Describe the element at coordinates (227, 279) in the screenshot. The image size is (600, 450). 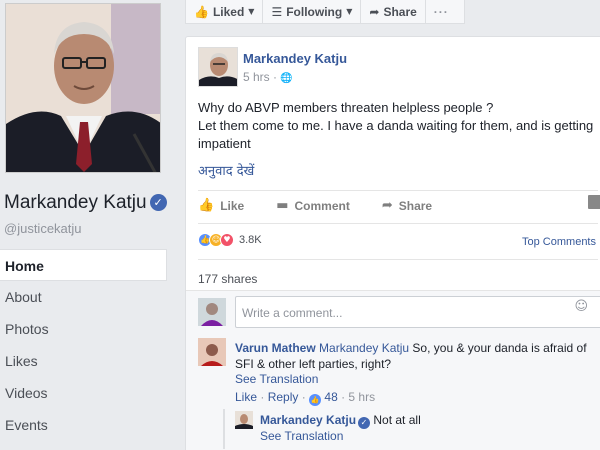
I see `shares-count: 177 shares` at that location.